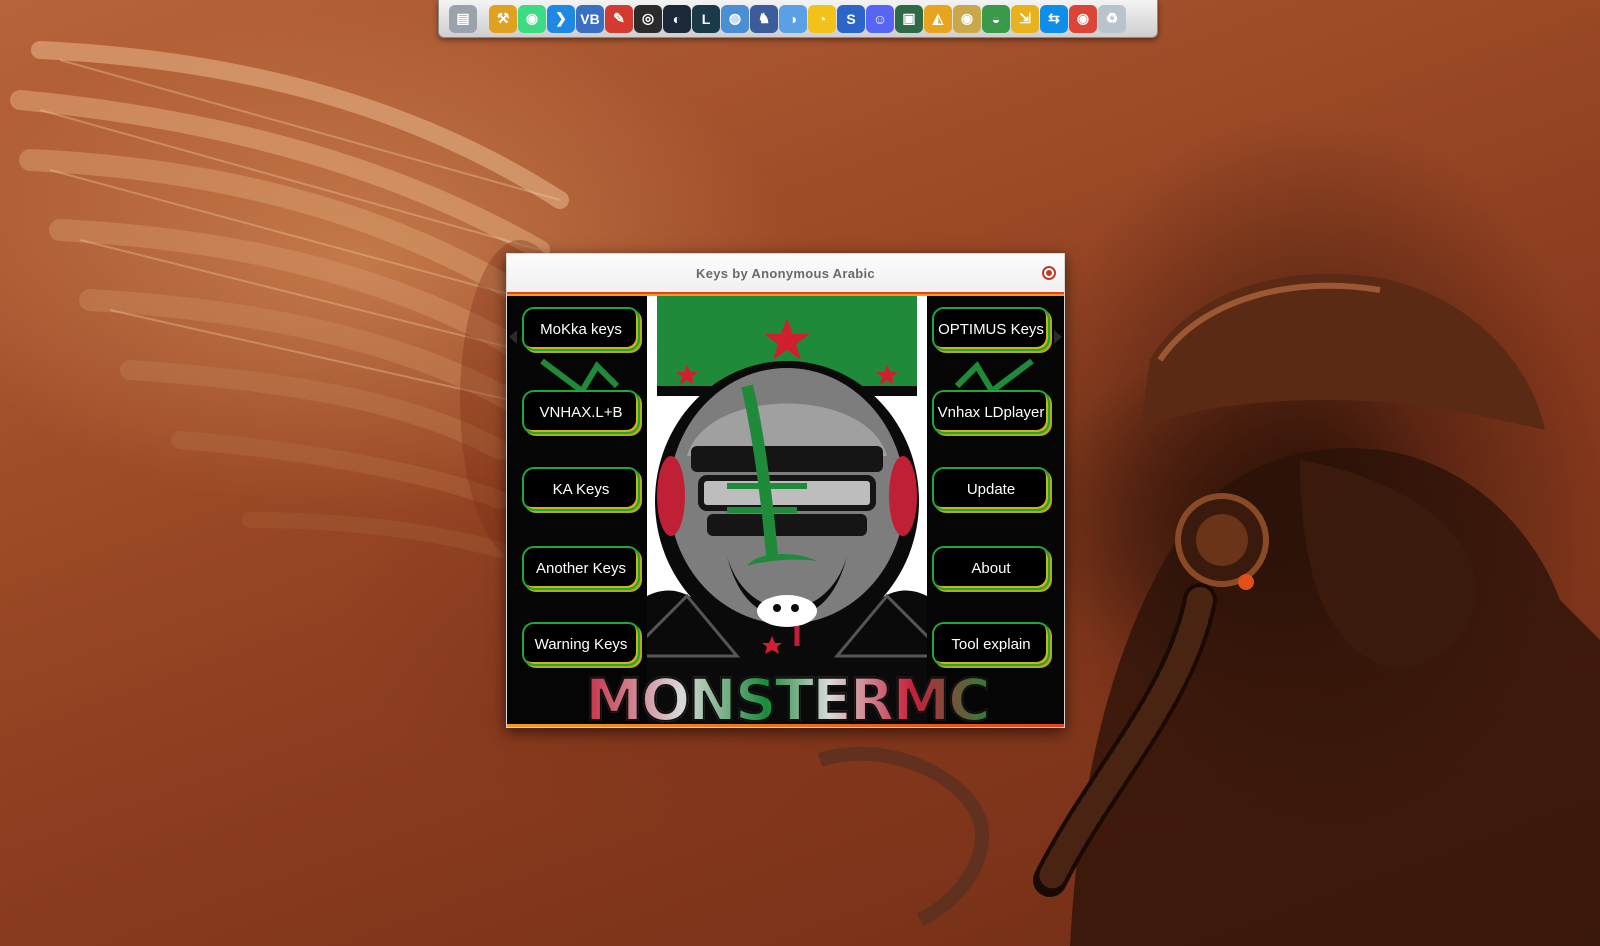 Image resolution: width=1600 pixels, height=946 pixels. Describe the element at coordinates (581, 412) in the screenshot. I see `vnhax-lb-button: VNHAX.L+B` at that location.